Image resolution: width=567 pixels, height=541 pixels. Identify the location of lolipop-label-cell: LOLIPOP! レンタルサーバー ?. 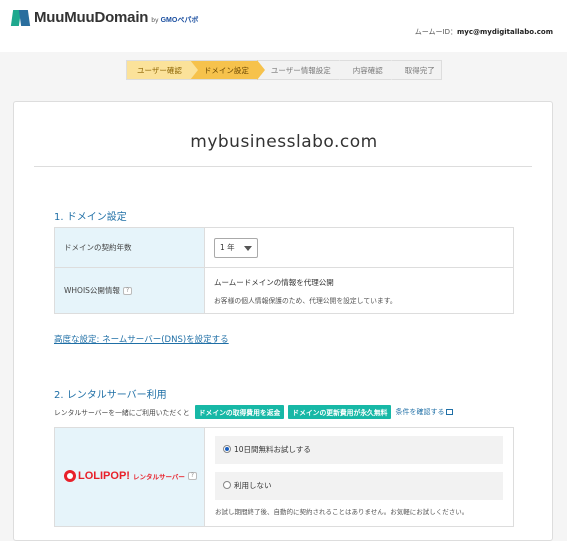
(130, 477).